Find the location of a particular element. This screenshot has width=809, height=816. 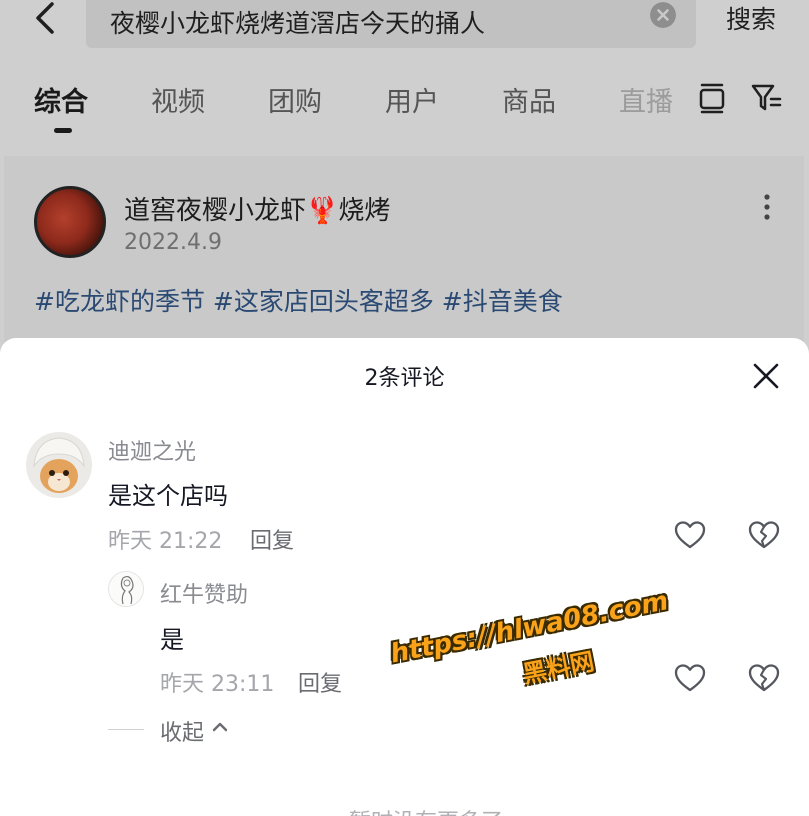

reply-username: 红牛赞助 is located at coordinates (204, 593).